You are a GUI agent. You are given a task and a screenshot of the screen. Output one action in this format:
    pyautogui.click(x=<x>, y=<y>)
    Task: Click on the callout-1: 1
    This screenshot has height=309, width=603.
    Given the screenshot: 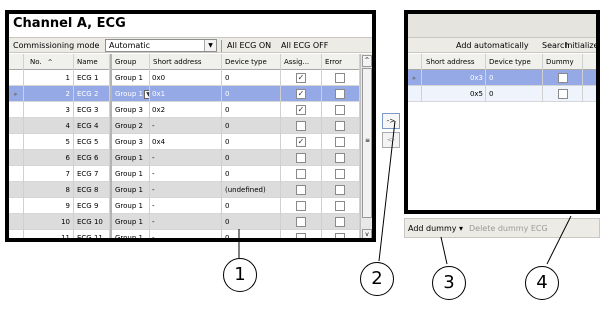 What is the action you would take?
    pyautogui.click(x=240, y=275)
    